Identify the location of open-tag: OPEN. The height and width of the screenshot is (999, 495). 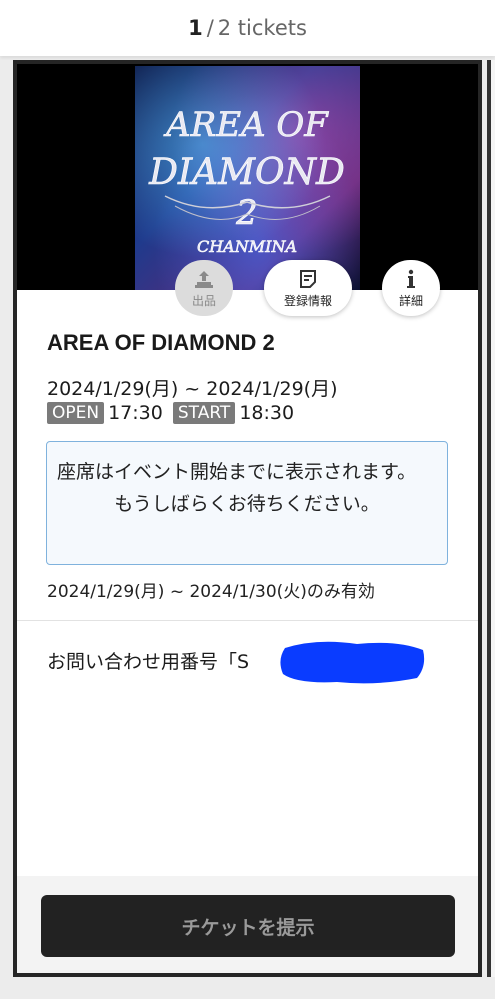
(76, 413).